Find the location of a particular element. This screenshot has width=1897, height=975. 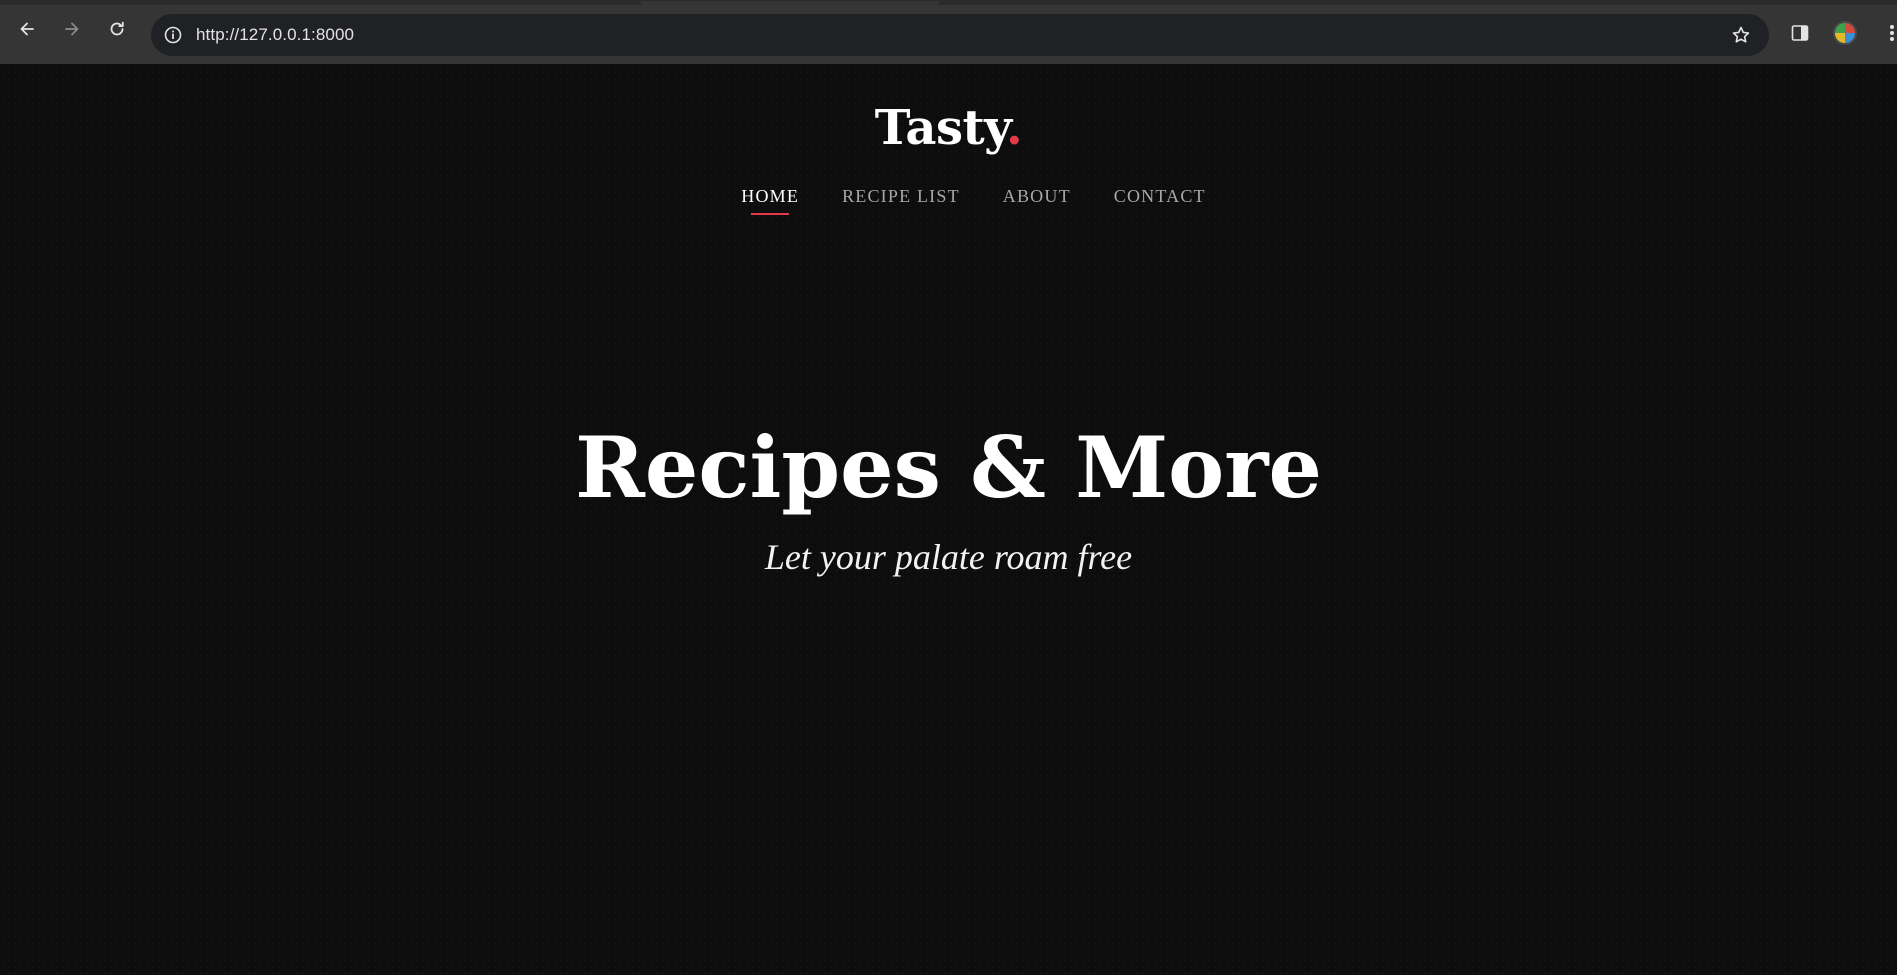

nav-link-contact: CONTACT is located at coordinates (1160, 200).